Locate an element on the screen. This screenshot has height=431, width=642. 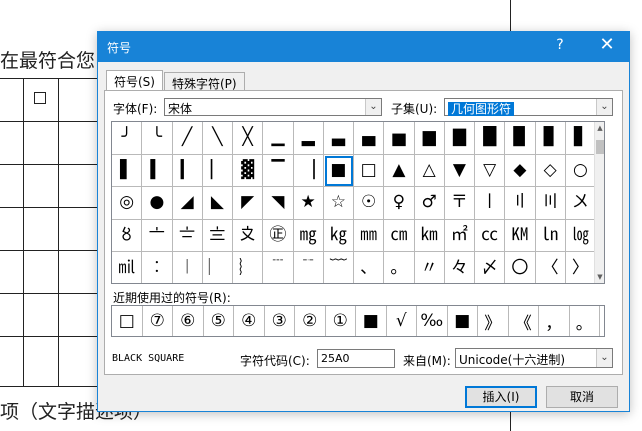
symbol-cell: ▏ is located at coordinates (217, 171).